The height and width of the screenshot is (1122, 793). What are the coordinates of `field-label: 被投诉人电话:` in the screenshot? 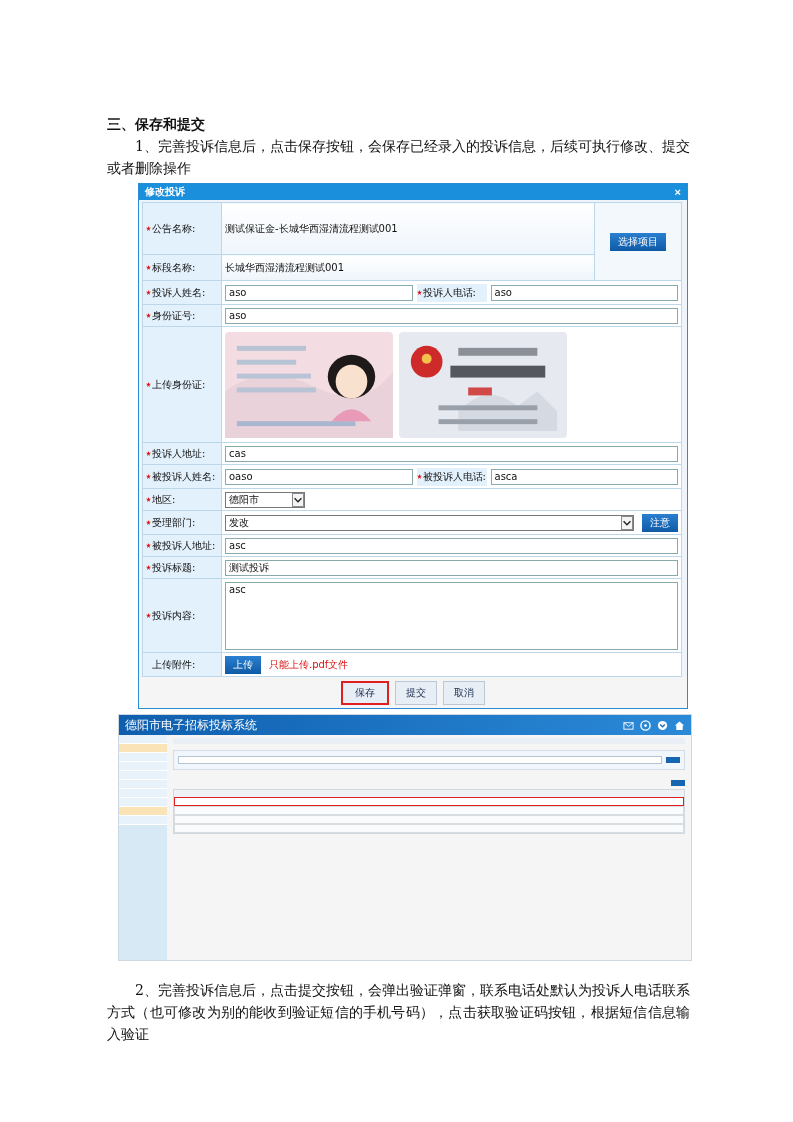 It's located at (454, 476).